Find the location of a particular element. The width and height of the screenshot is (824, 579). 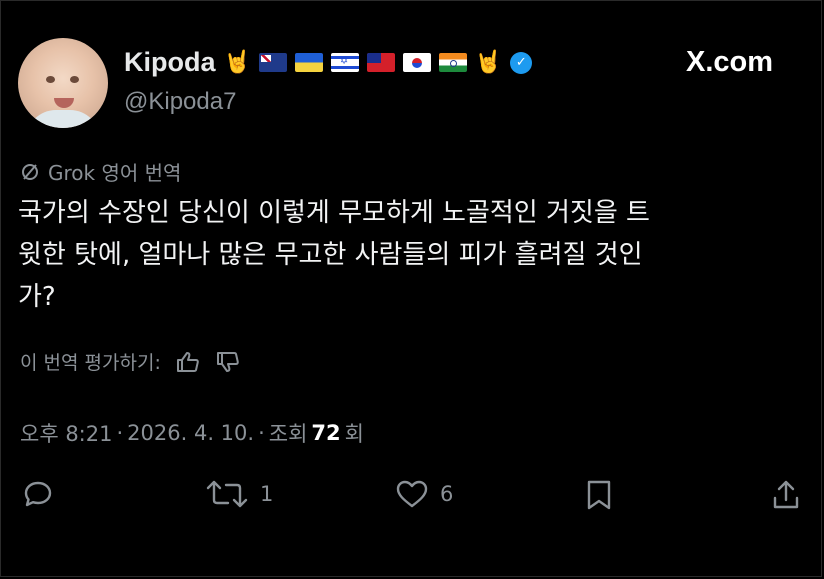

reply-icon is located at coordinates (38, 494).